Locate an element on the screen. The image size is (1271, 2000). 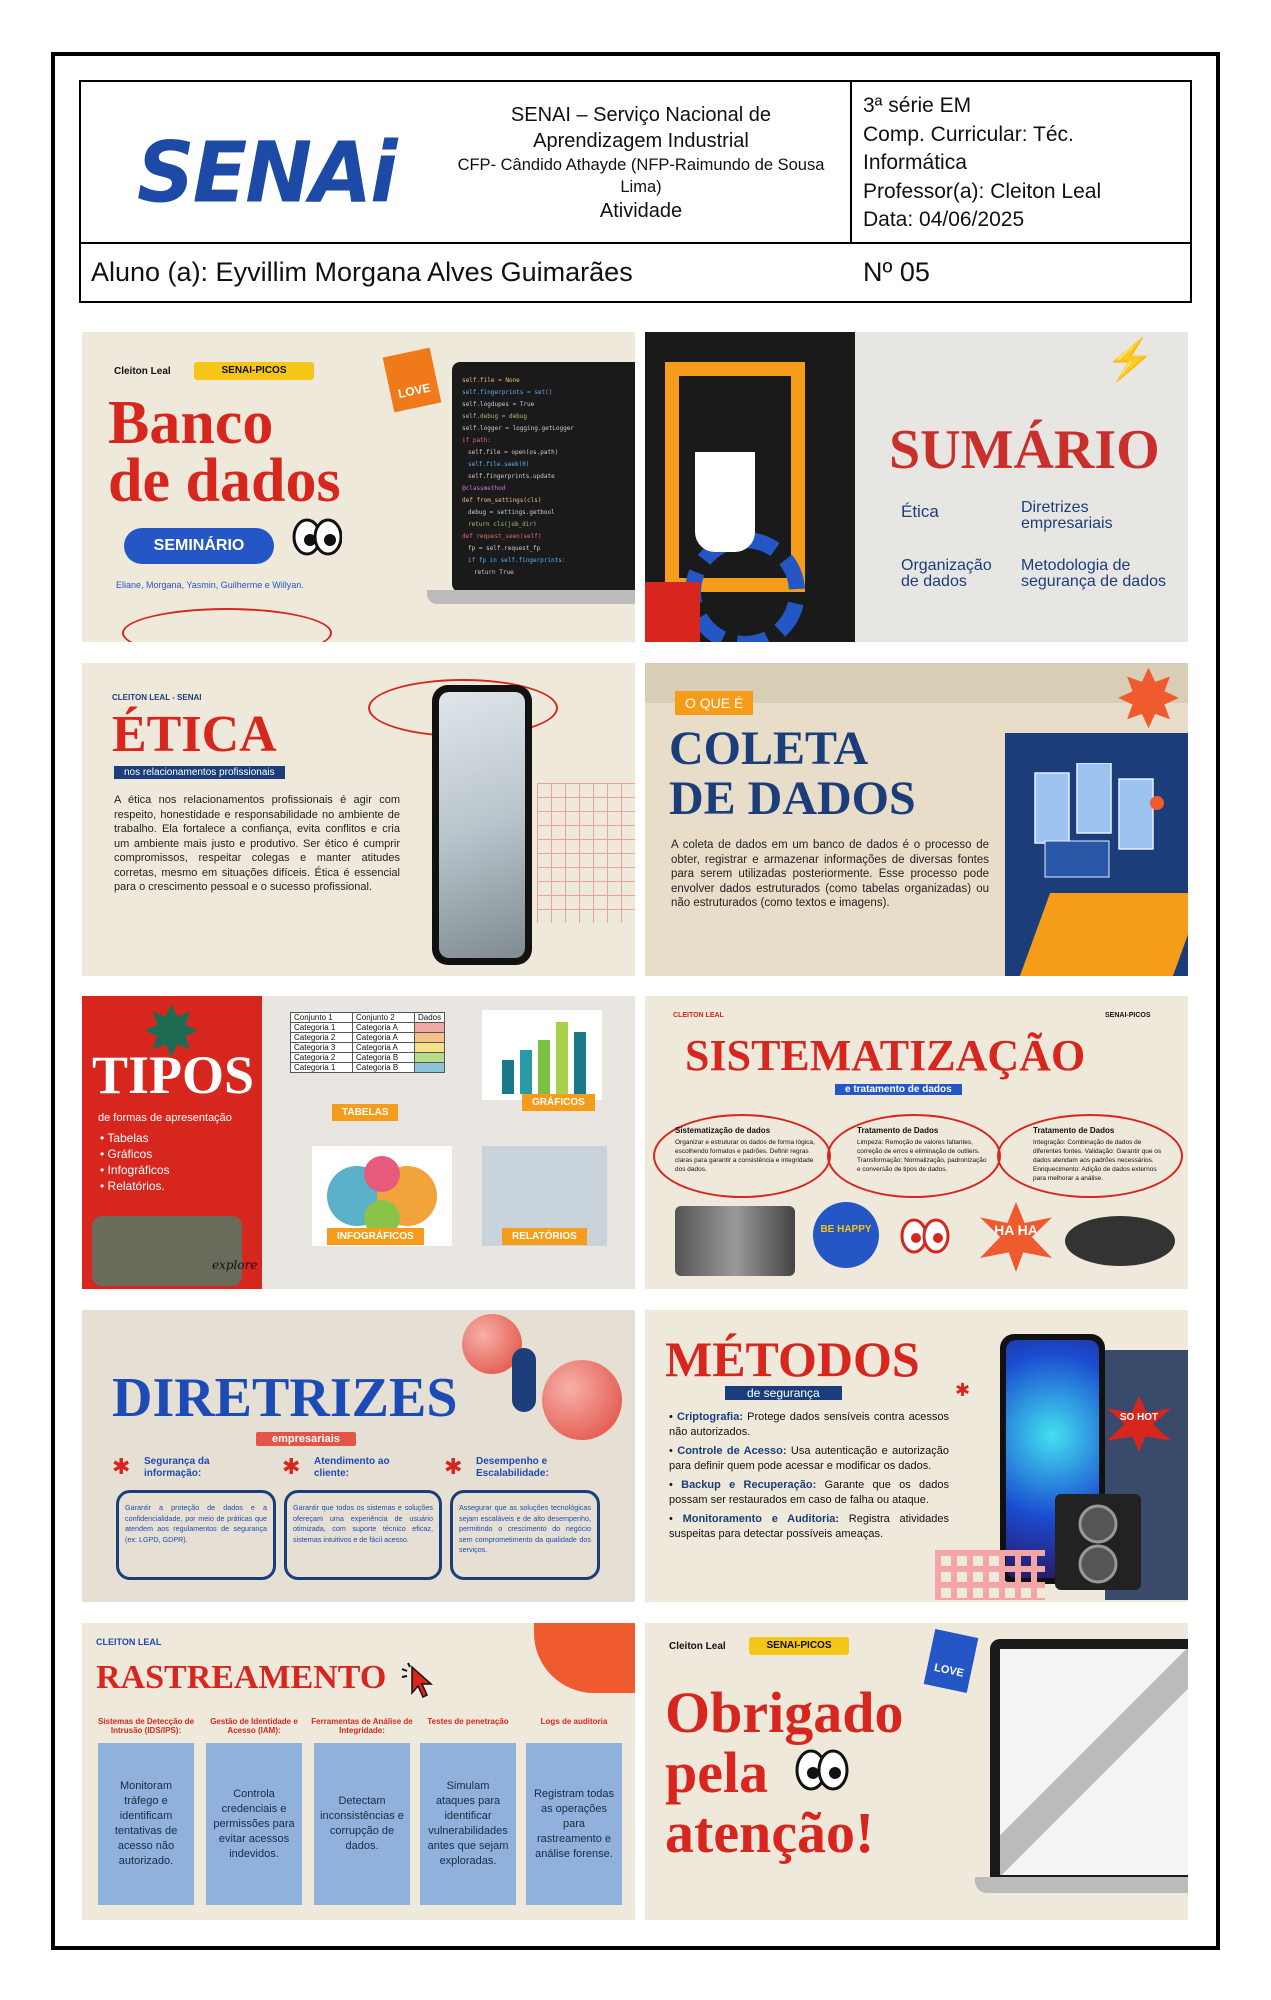
label-relatorios: RELATÓRIOS is located at coordinates (544, 1236).